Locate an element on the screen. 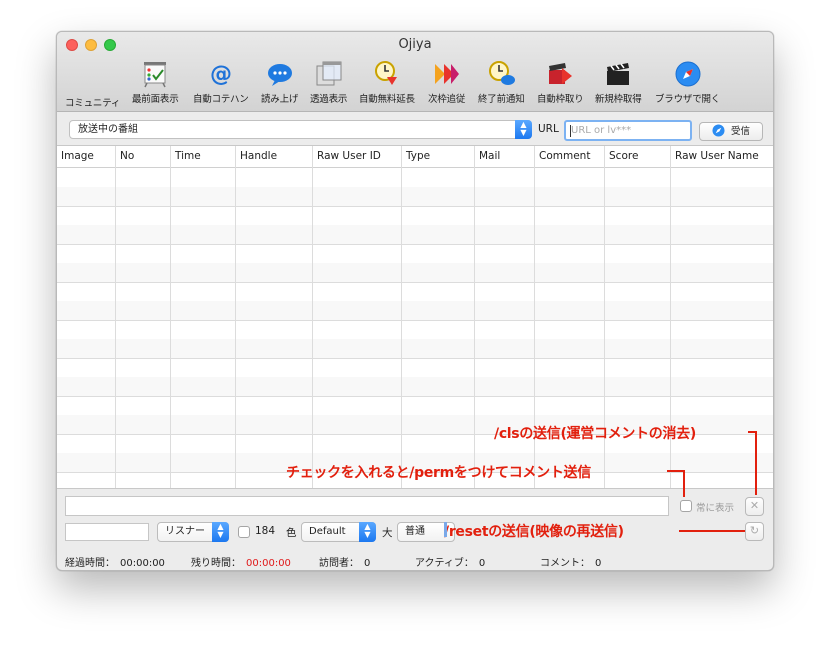 This screenshot has width=828, height=650. broadcast-select: 放送中の番組 ▲ ▼ is located at coordinates (300, 129).